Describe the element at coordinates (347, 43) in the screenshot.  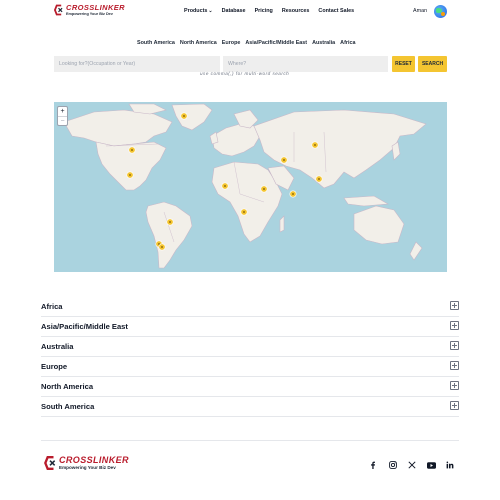
I see `tab-africa: Africa` at that location.